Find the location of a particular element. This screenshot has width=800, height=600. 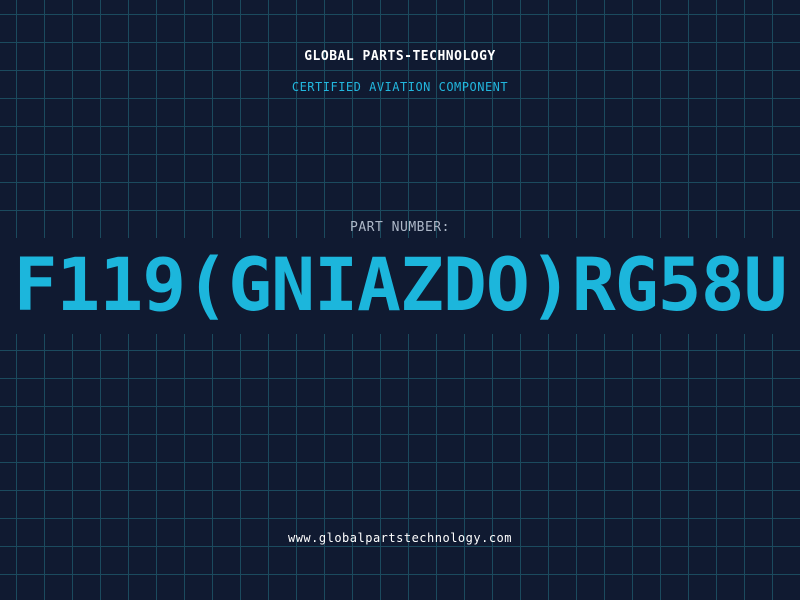

part-number-value: F119(GNIAZDO)RG58U is located at coordinates (400, 285).